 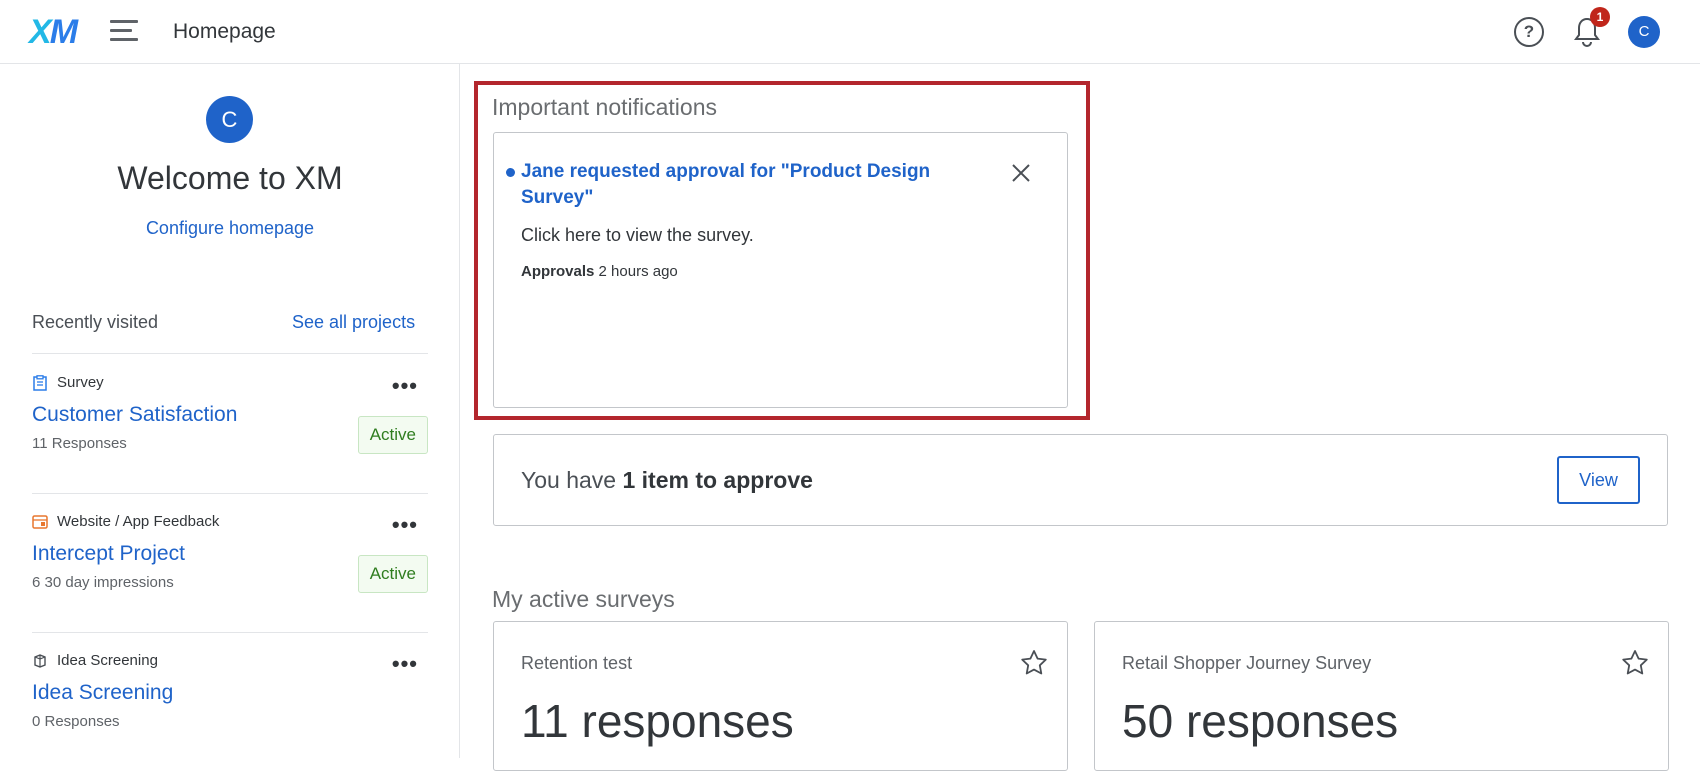 I want to click on survey-name: Retention test, so click(x=577, y=663).